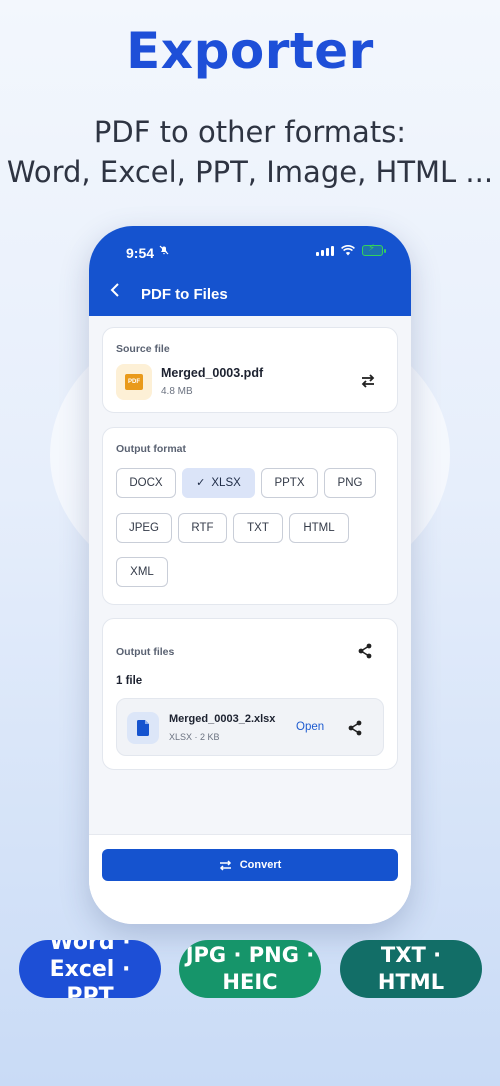 The image size is (500, 1086). What do you see at coordinates (177, 391) in the screenshot?
I see `source-file-size: 4.8 MB` at bounding box center [177, 391].